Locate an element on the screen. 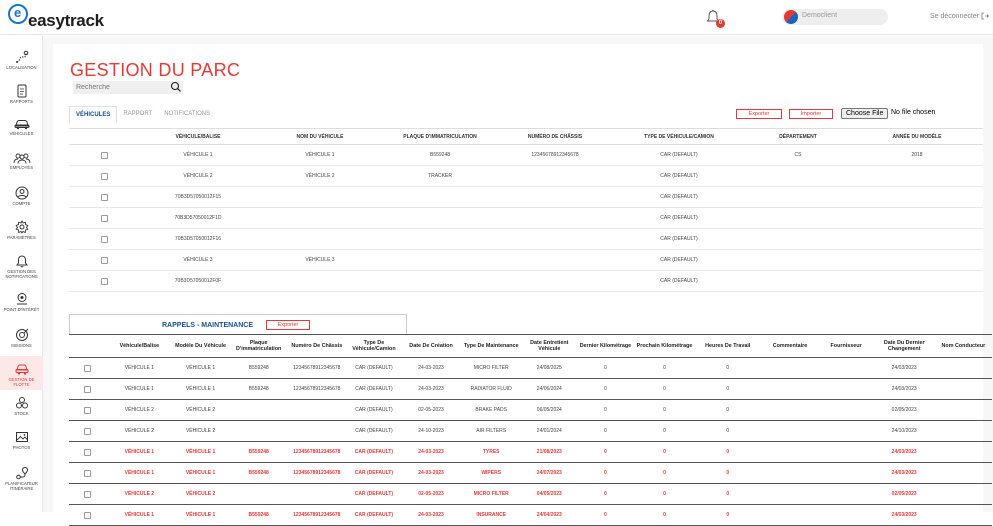  tab-notifications: NOTIFICATIONS is located at coordinates (187, 114).